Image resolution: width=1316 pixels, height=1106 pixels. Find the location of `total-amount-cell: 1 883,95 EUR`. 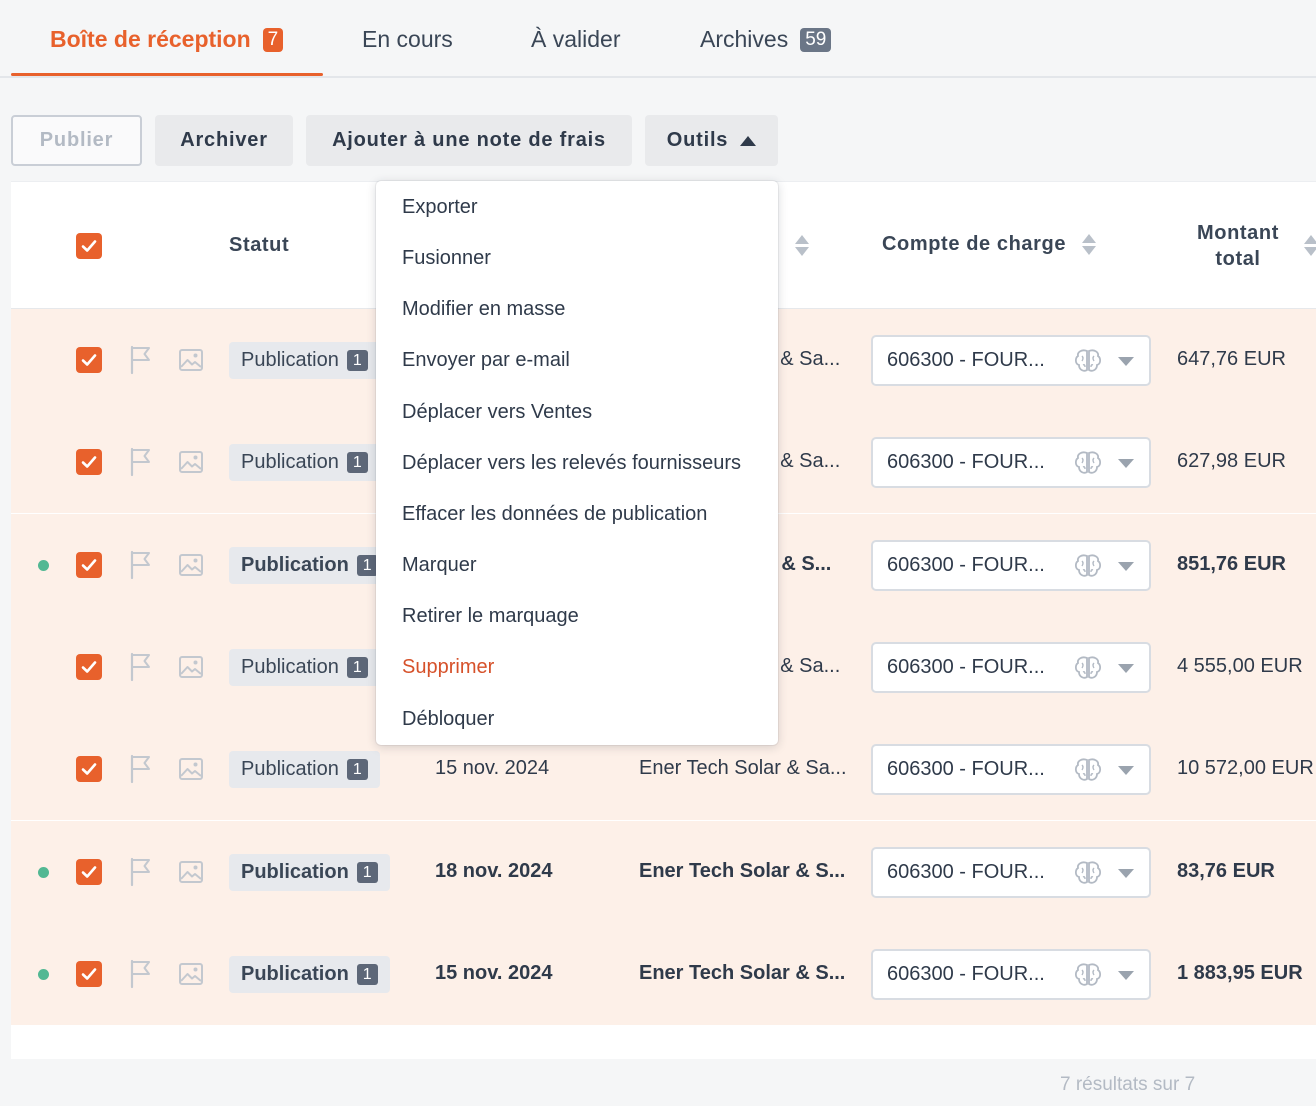

total-amount-cell: 1 883,95 EUR is located at coordinates (1240, 973).